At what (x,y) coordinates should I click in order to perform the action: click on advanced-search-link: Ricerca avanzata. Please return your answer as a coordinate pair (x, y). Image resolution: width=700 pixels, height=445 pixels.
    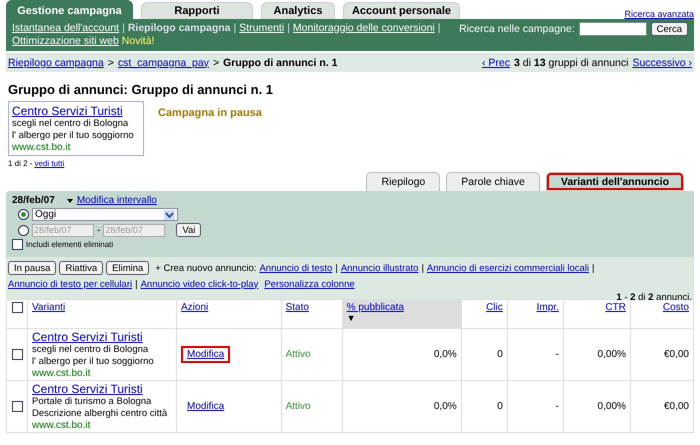
    Looking at the image, I should click on (659, 14).